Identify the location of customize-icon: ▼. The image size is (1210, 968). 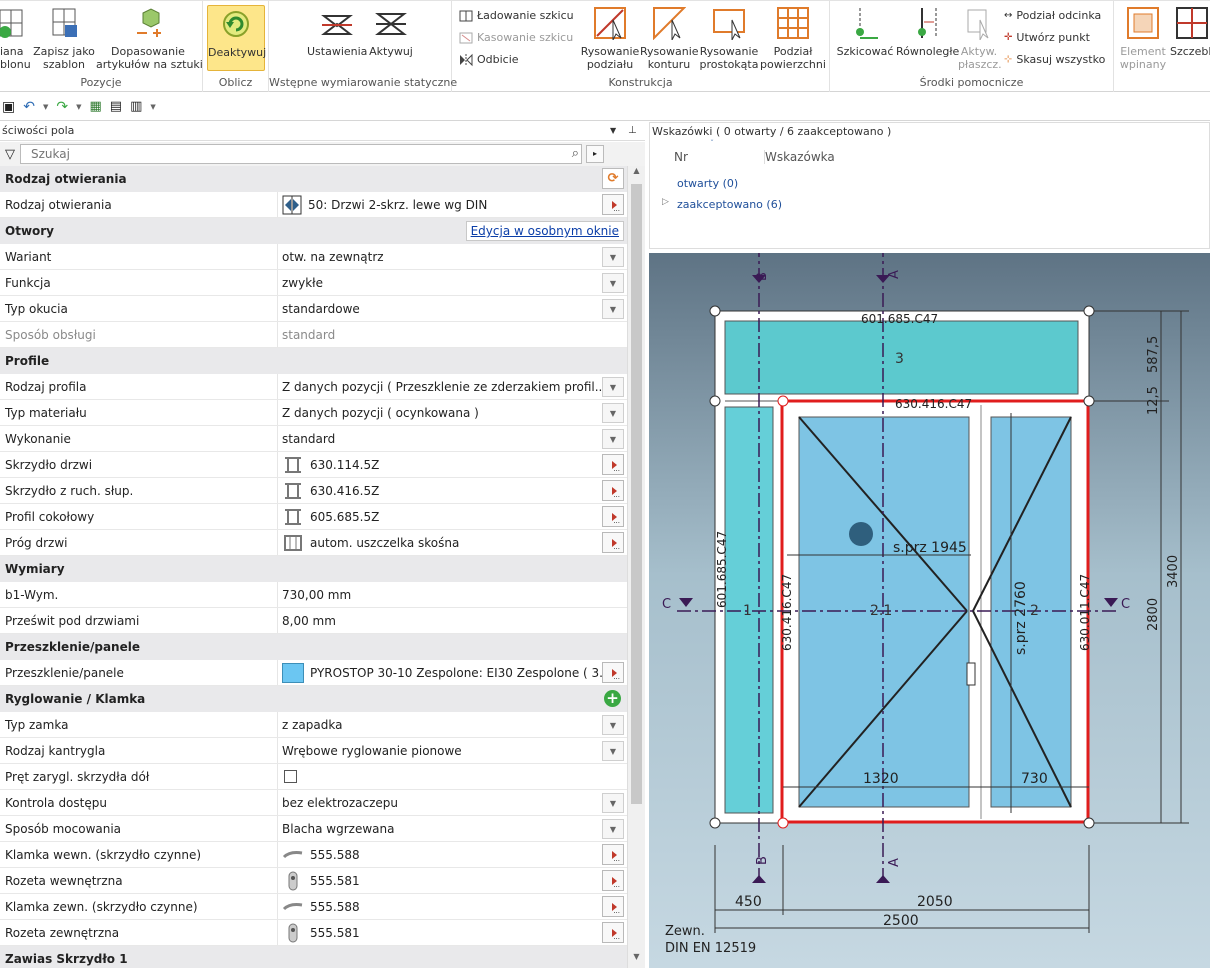
(152, 107).